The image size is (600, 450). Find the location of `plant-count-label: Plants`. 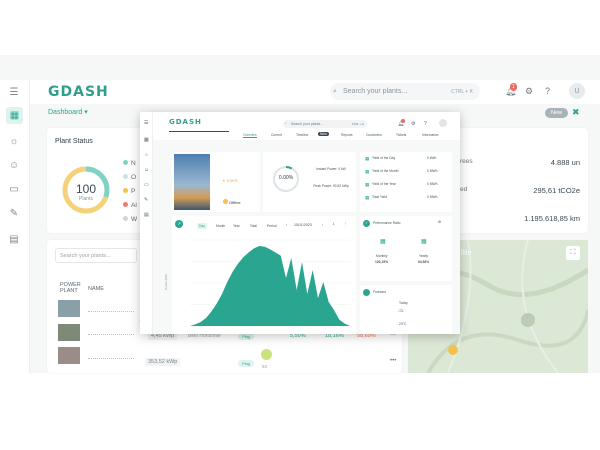

plant-count-label: Plants is located at coordinates (86, 199).